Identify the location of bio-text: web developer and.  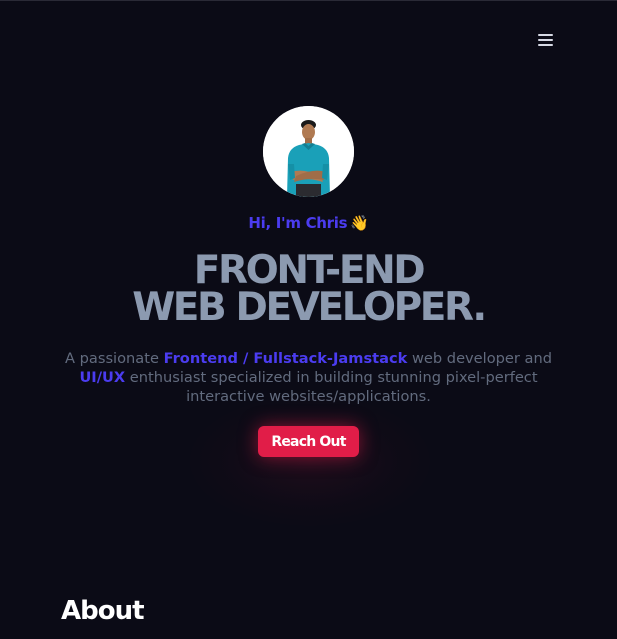
(479, 358).